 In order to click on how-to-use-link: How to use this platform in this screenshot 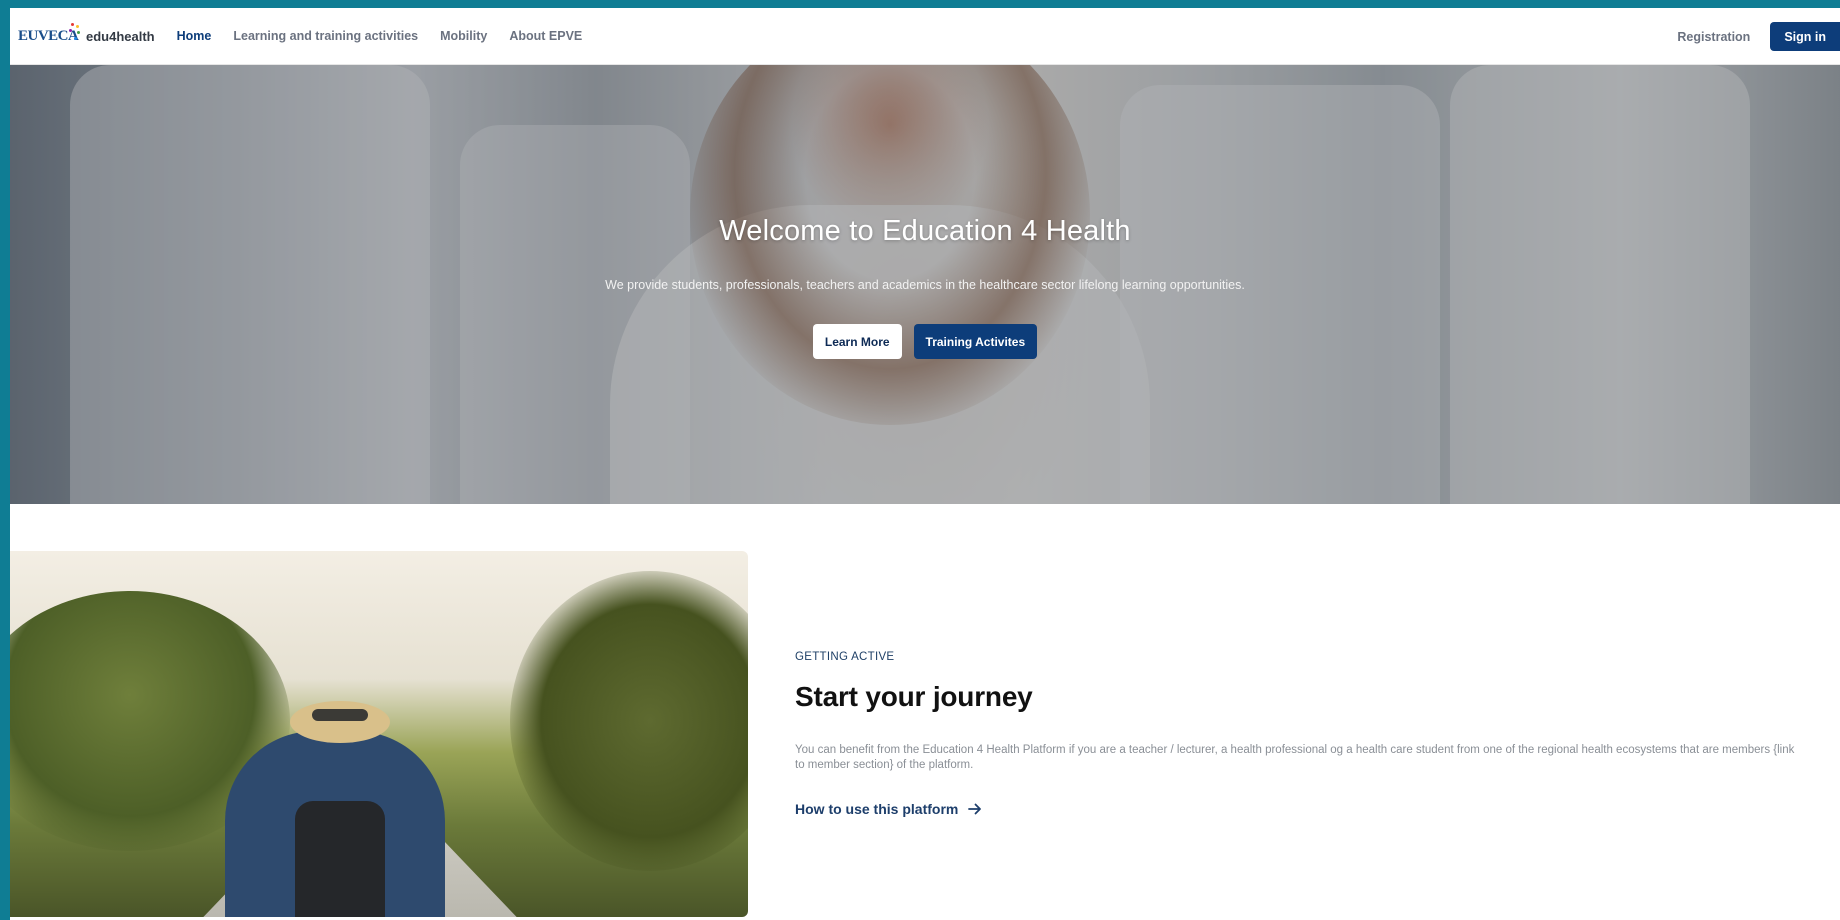, I will do `click(888, 809)`.